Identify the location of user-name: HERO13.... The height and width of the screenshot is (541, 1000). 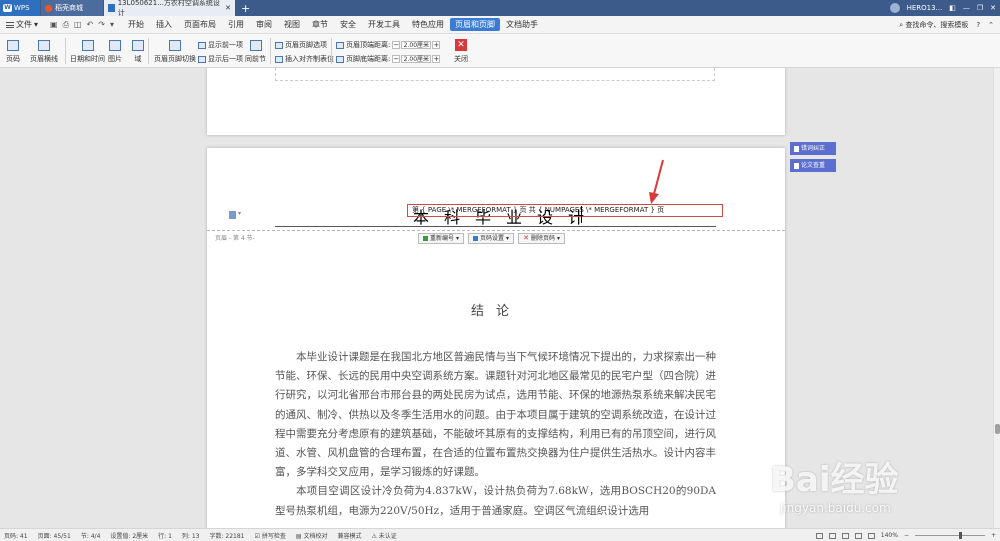
(925, 8).